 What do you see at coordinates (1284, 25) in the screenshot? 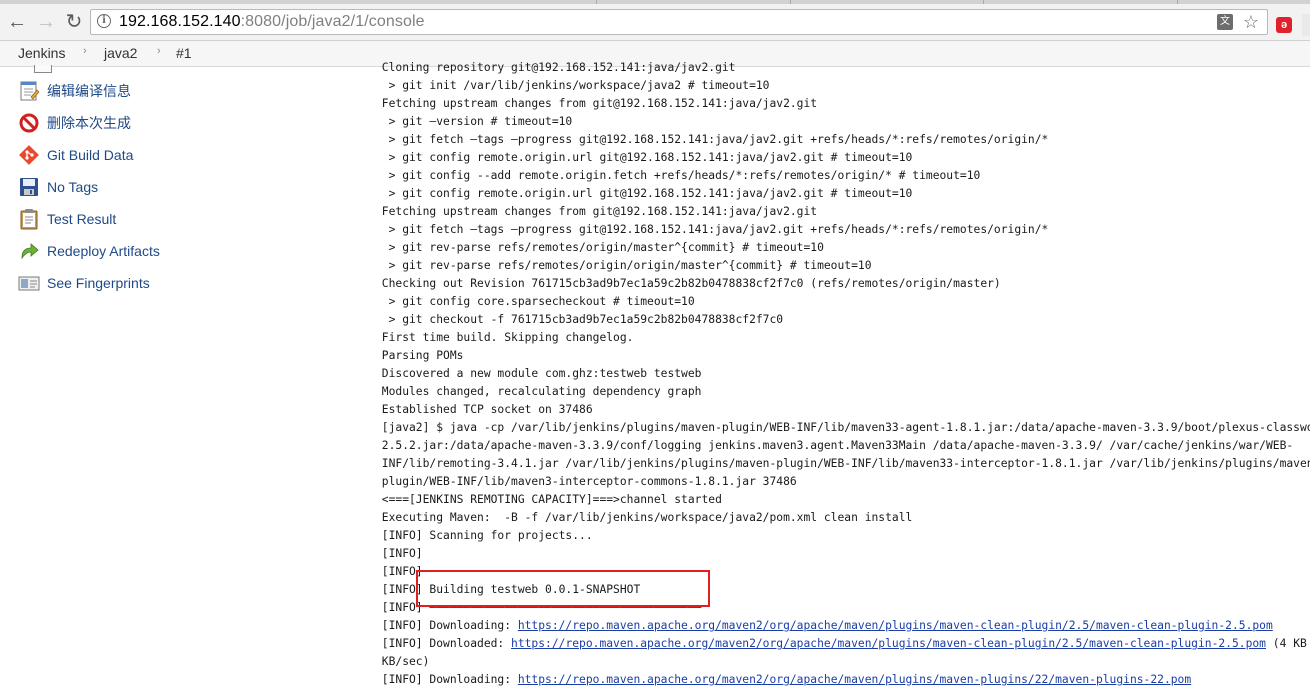
I see `extension-icon: ə` at bounding box center [1284, 25].